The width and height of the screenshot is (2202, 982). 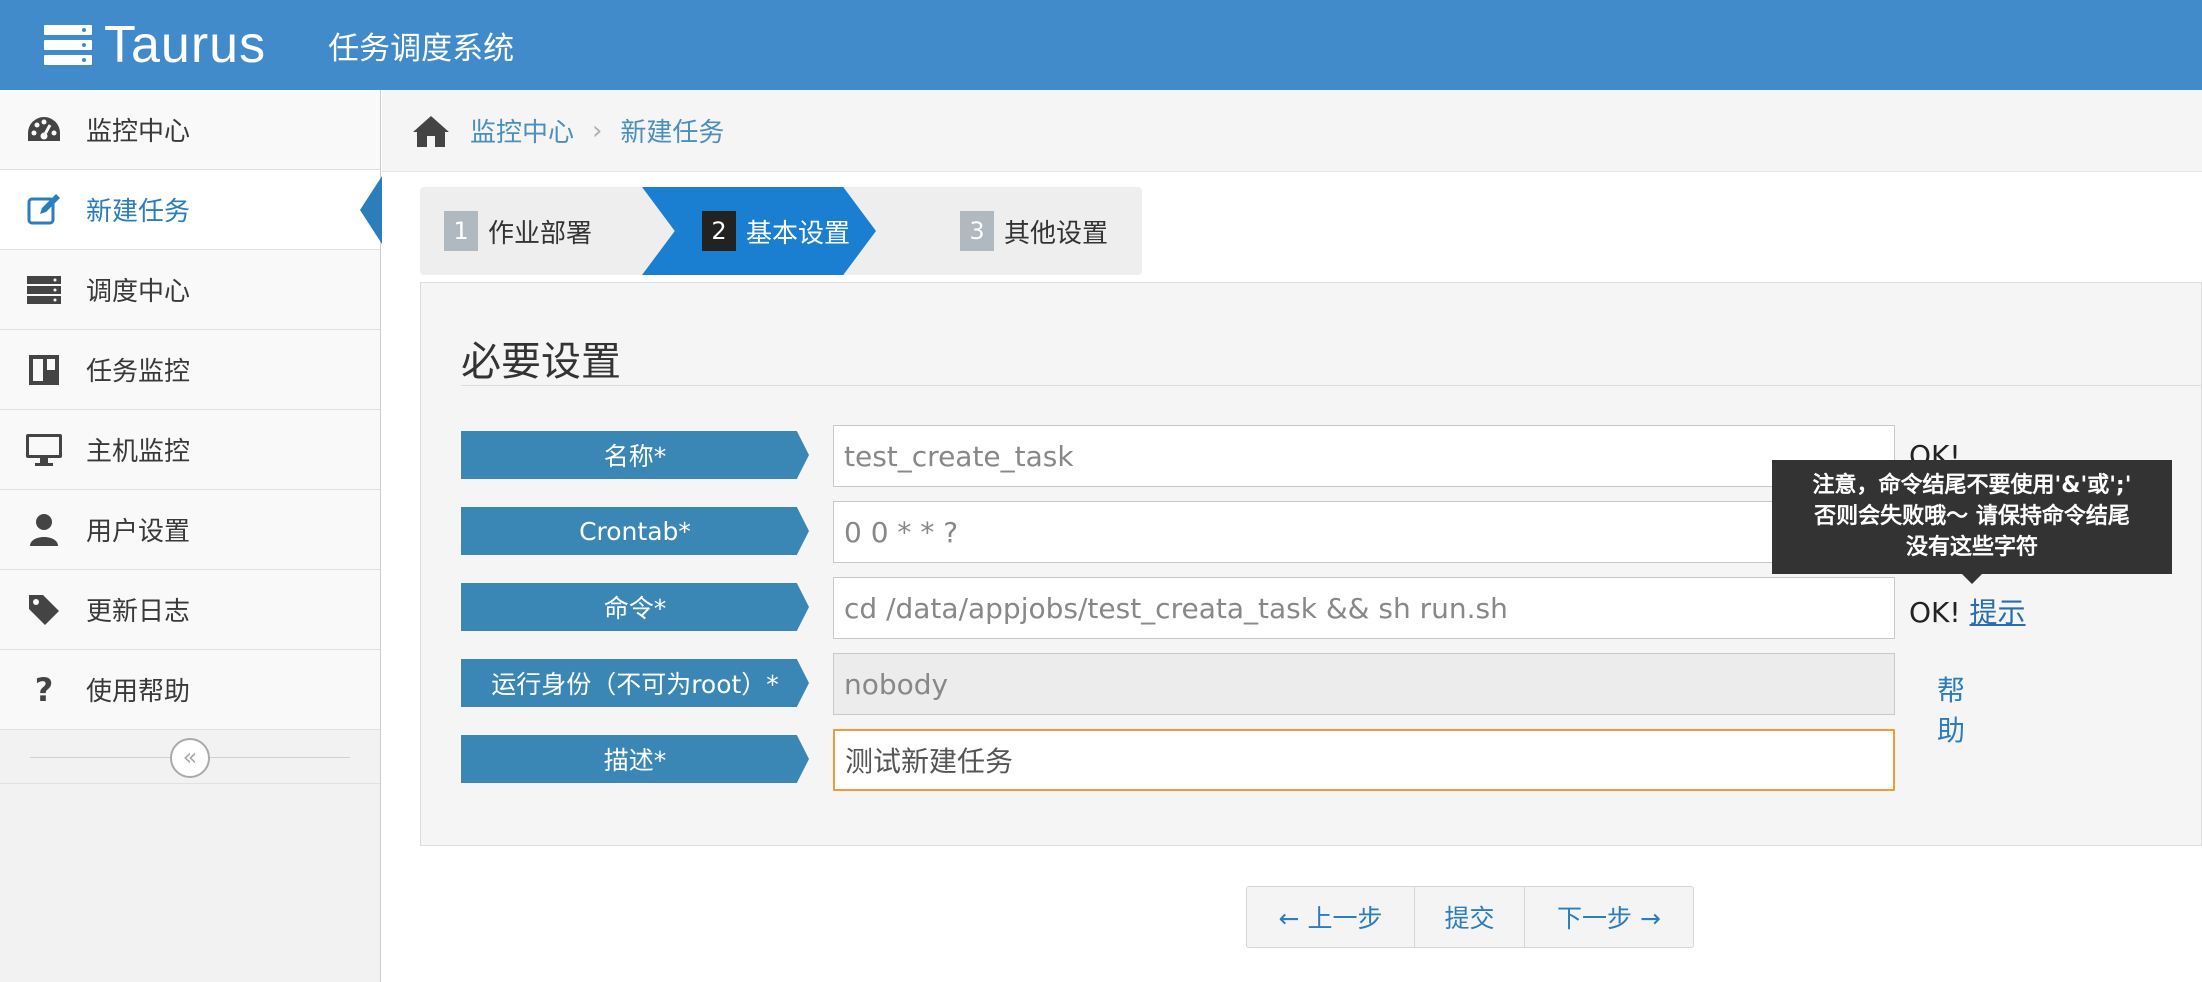 I want to click on wizard-steps: 1 作业部署 2 基本设置 3 其他设置, so click(x=781, y=231).